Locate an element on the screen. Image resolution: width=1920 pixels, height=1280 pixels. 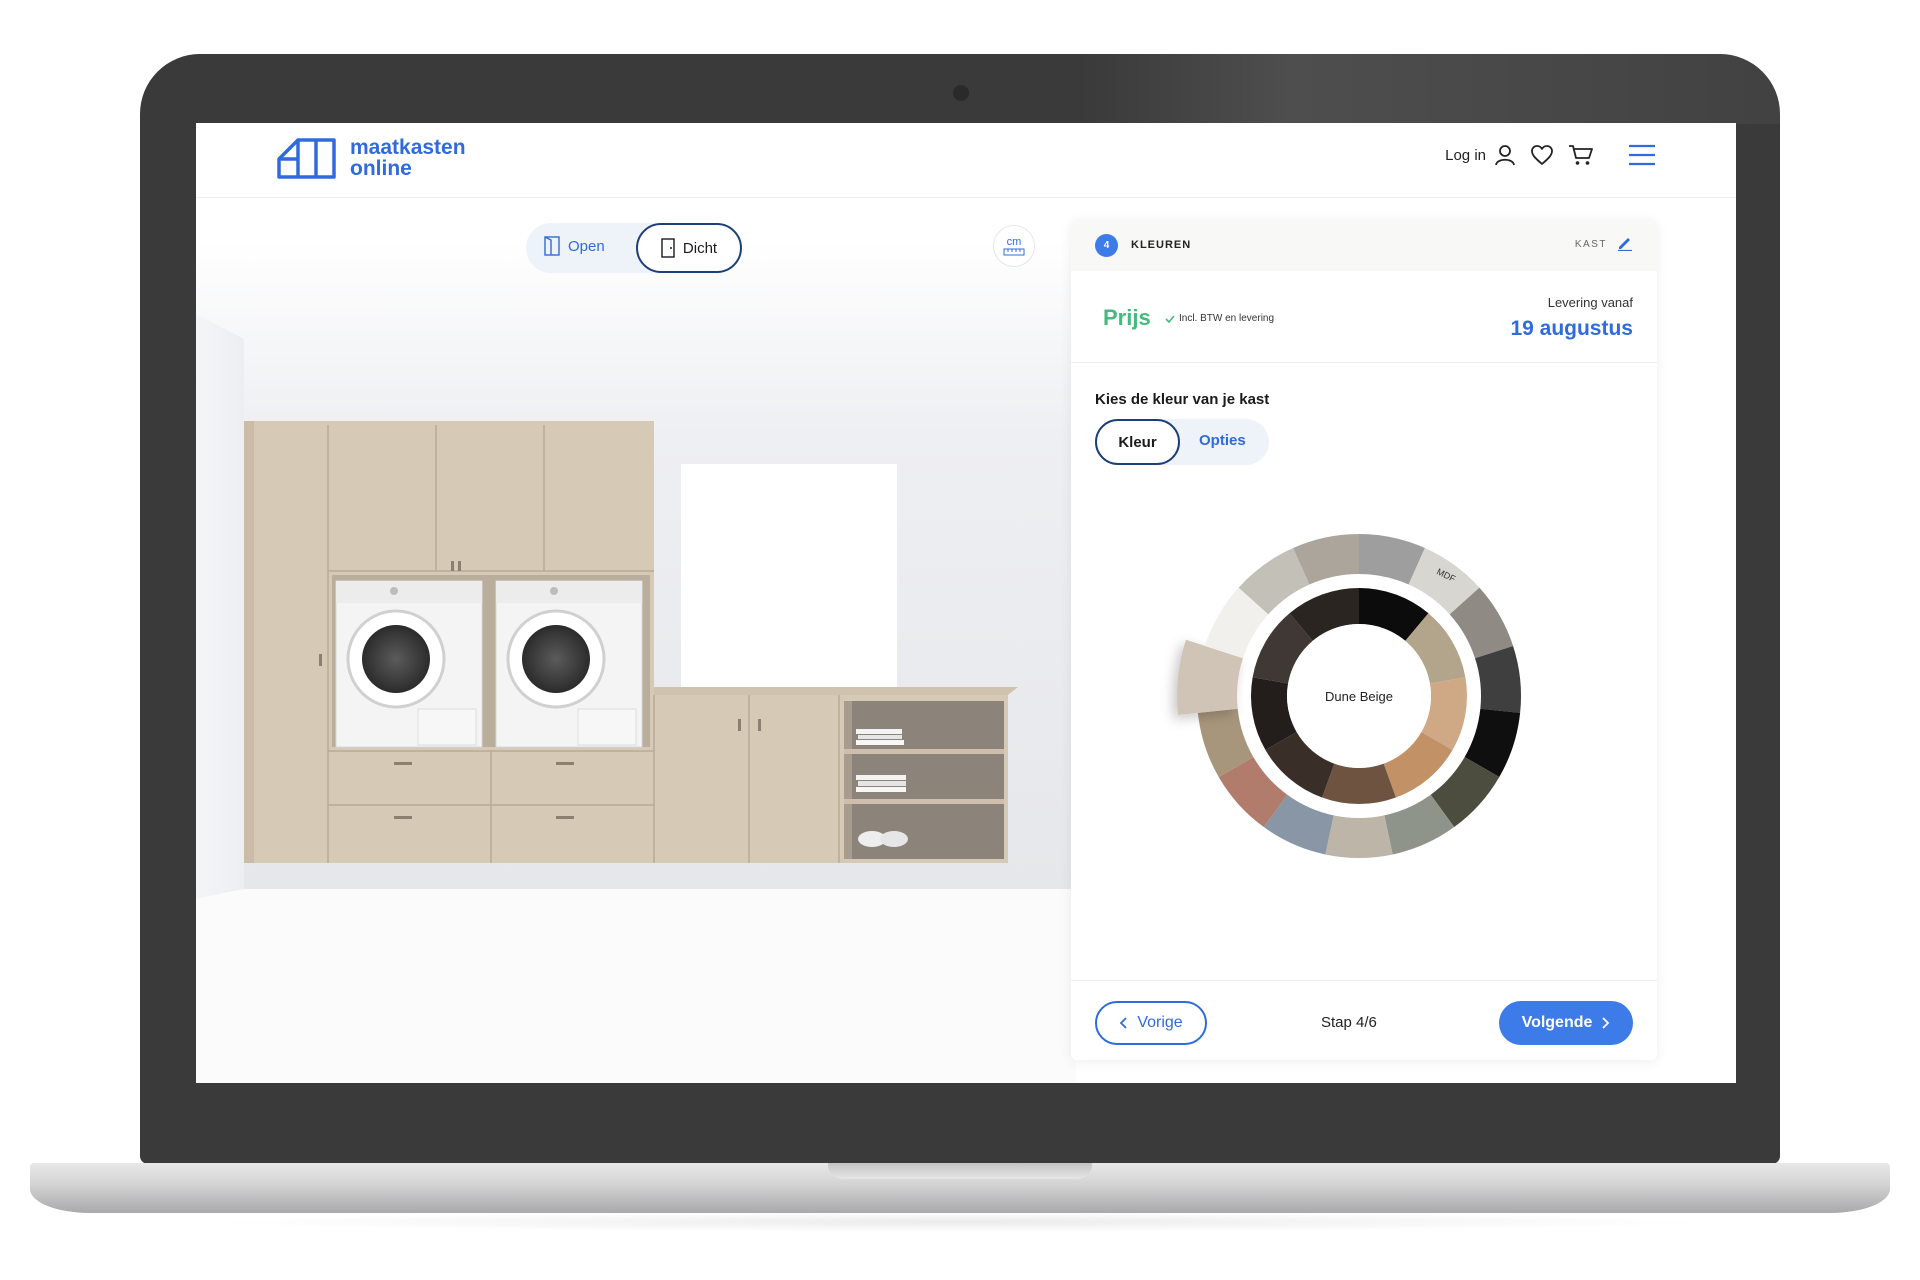
toggle-closed-label: Dicht is located at coordinates (700, 248).